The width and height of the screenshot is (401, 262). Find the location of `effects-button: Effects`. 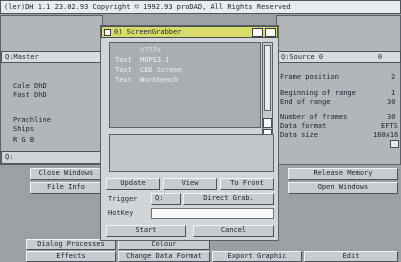

effects-button: Effects is located at coordinates (71, 256).